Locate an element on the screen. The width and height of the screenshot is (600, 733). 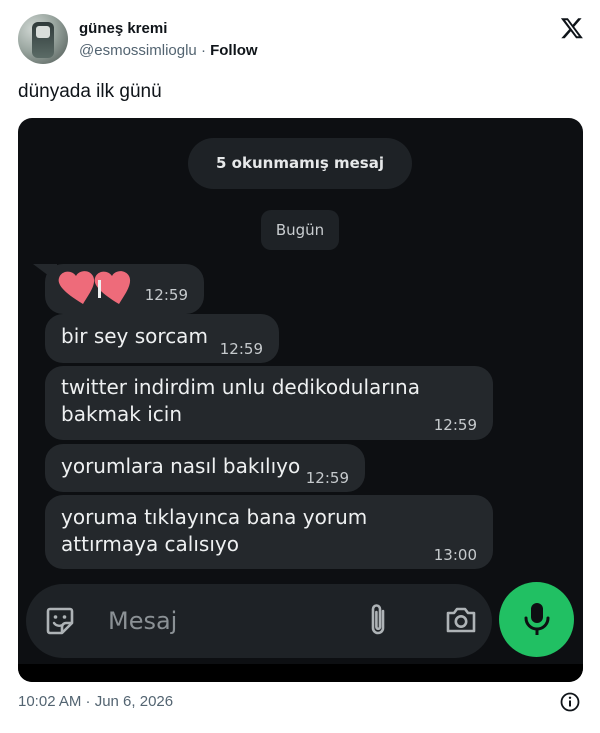
message-text: yorumlara nasıl bakılıyo is located at coordinates (181, 466).